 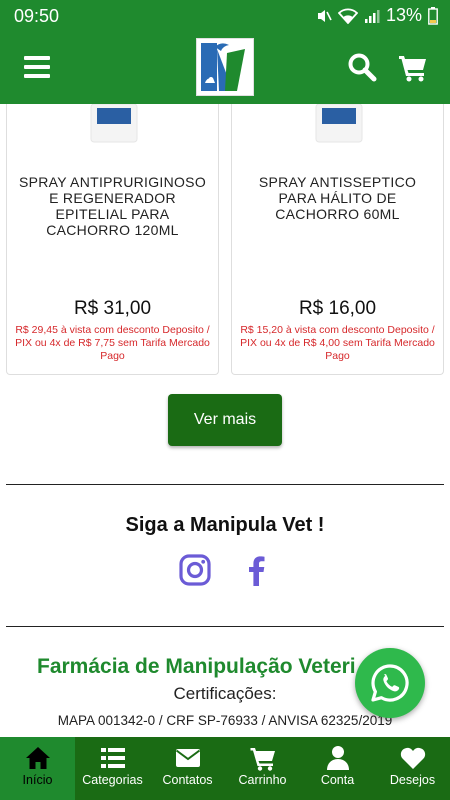 I want to click on mute-icon, so click(x=324, y=15).